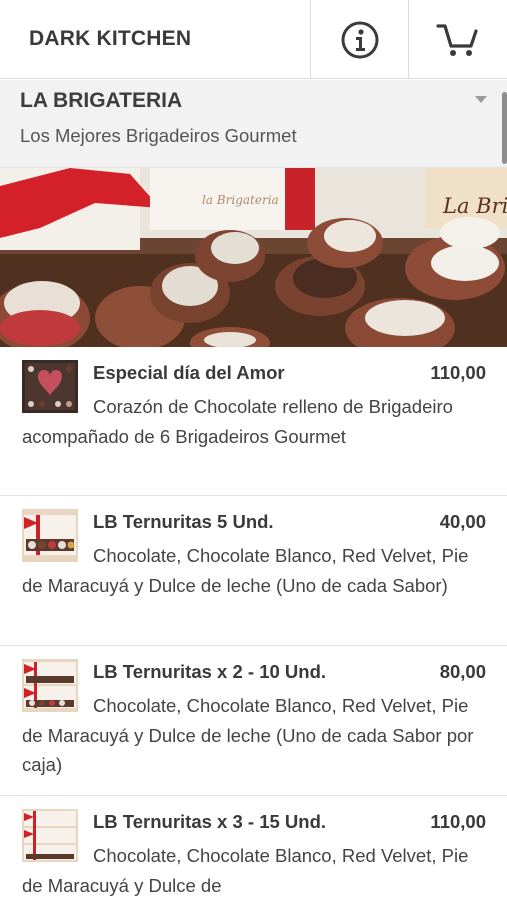 Image resolution: width=507 pixels, height=900 pixels. What do you see at coordinates (210, 821) in the screenshot?
I see `product-title: LB Ternuritas x 3 - 15 Und.` at bounding box center [210, 821].